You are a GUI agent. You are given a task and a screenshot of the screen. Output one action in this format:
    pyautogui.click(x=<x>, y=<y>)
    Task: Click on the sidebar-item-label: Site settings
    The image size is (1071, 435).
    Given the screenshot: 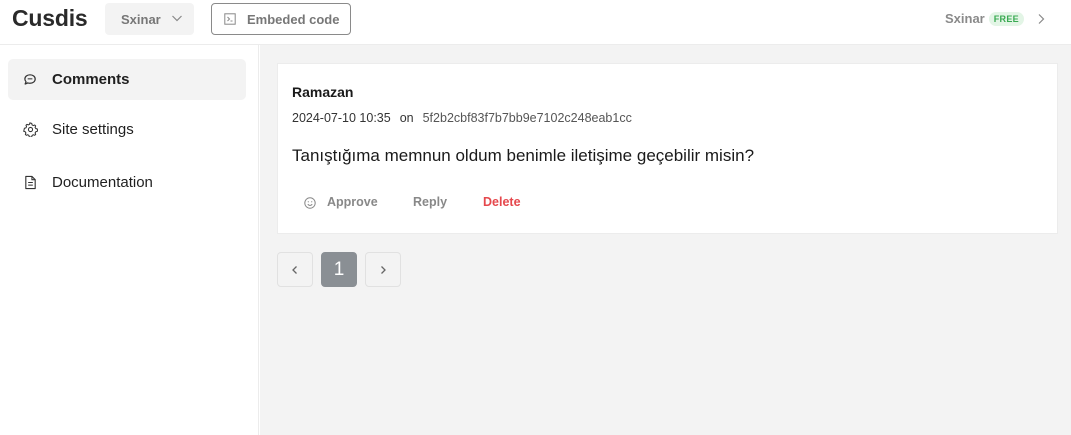 What is the action you would take?
    pyautogui.click(x=93, y=129)
    